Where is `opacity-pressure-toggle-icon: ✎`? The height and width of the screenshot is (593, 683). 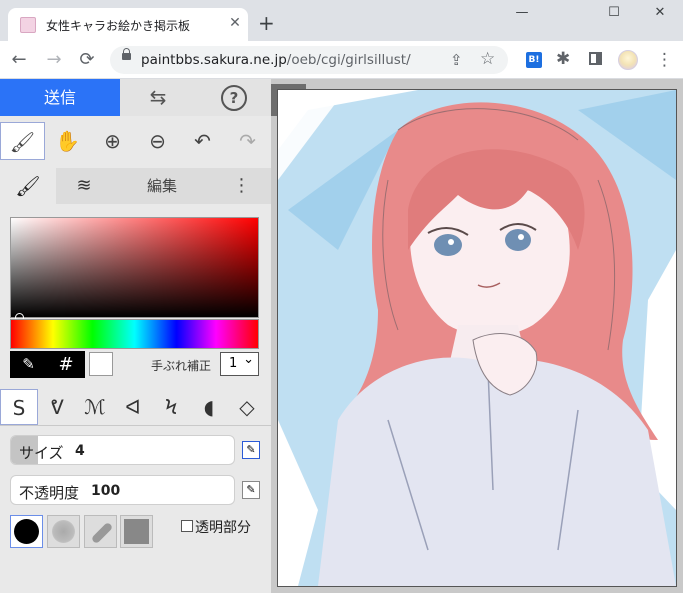 opacity-pressure-toggle-icon: ✎ is located at coordinates (251, 490).